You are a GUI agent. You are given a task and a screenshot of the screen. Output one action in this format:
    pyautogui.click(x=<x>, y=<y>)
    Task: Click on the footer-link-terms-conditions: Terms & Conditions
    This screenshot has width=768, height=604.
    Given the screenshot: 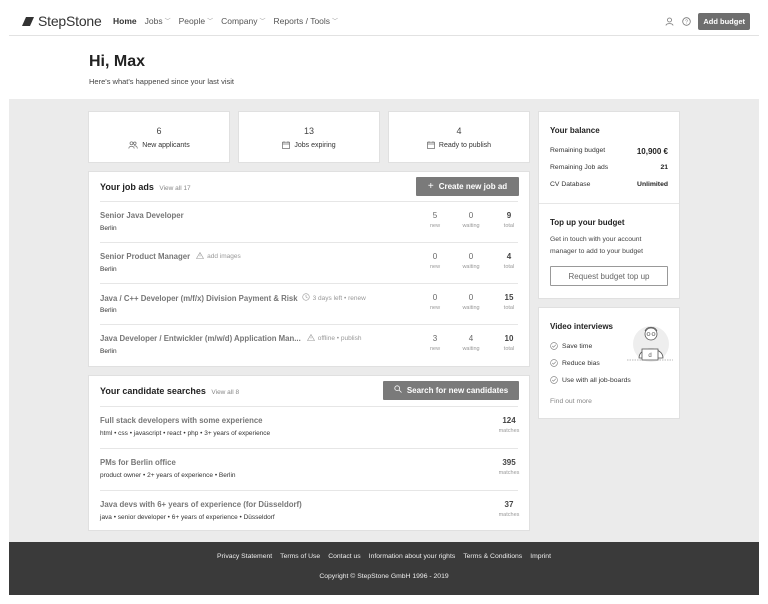 What is the action you would take?
    pyautogui.click(x=492, y=556)
    